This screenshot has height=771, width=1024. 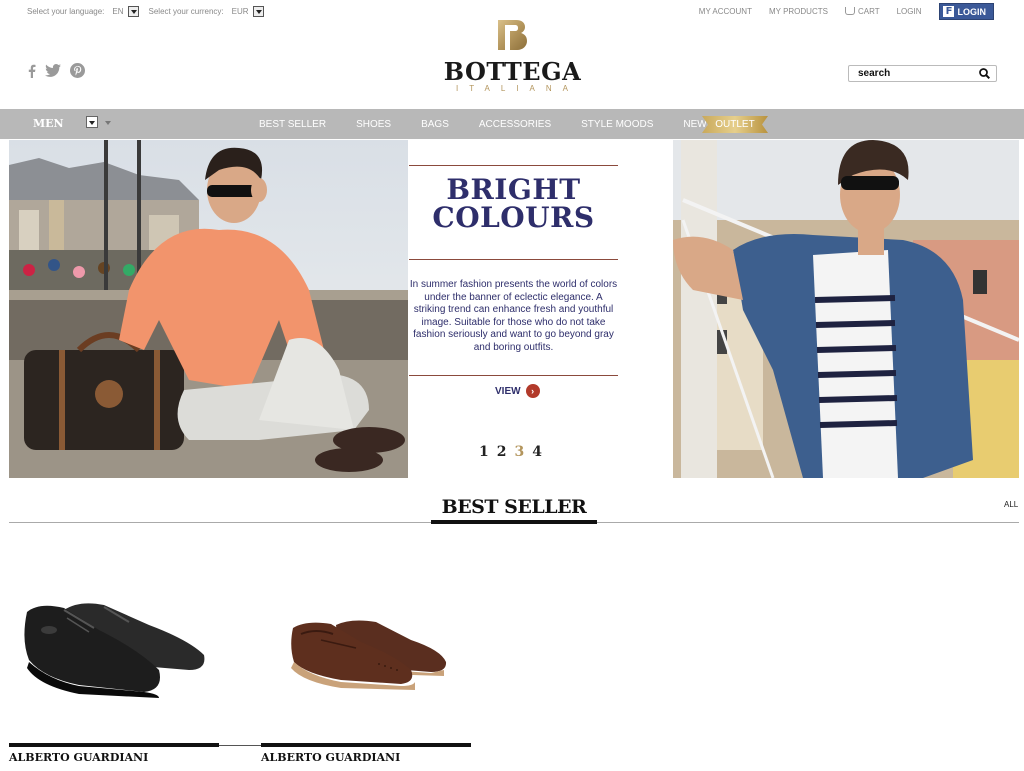 What do you see at coordinates (868, 11) in the screenshot?
I see `cart-label: CART` at bounding box center [868, 11].